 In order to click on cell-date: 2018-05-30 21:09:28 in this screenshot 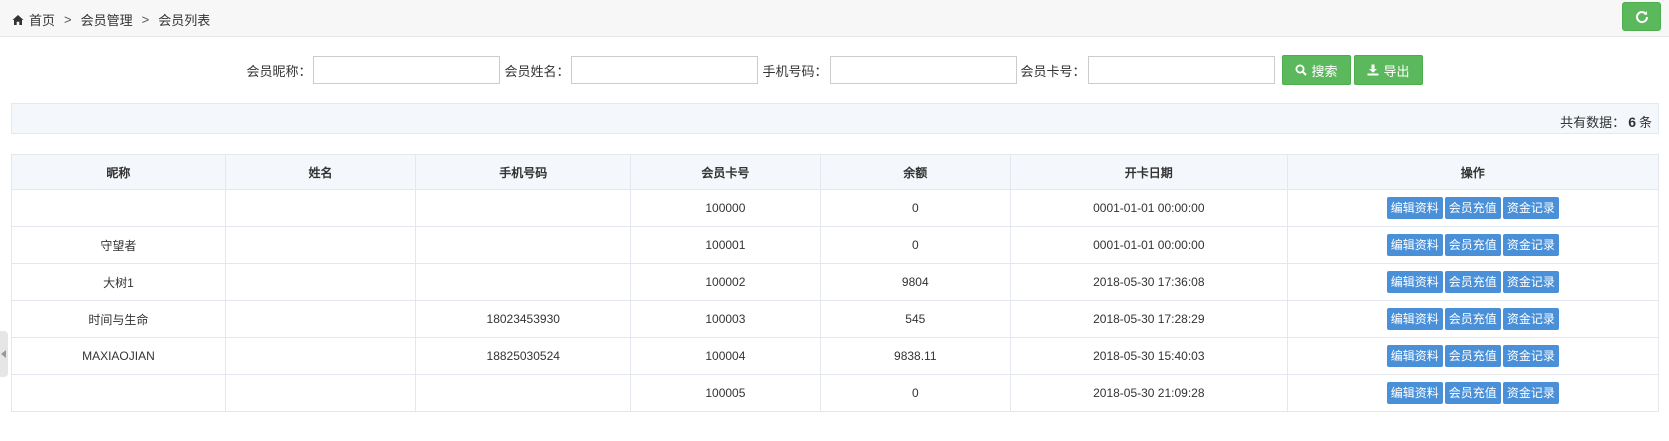, I will do `click(1149, 393)`.